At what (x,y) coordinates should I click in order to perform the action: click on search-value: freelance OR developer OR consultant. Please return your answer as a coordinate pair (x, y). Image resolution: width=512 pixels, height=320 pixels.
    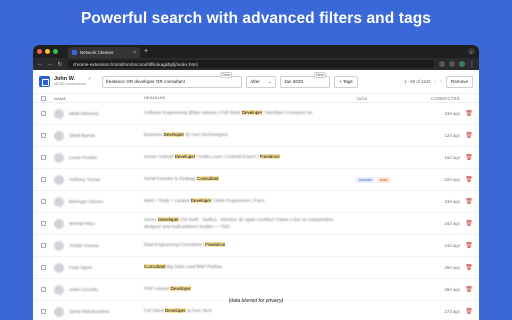
    Looking at the image, I should click on (145, 81).